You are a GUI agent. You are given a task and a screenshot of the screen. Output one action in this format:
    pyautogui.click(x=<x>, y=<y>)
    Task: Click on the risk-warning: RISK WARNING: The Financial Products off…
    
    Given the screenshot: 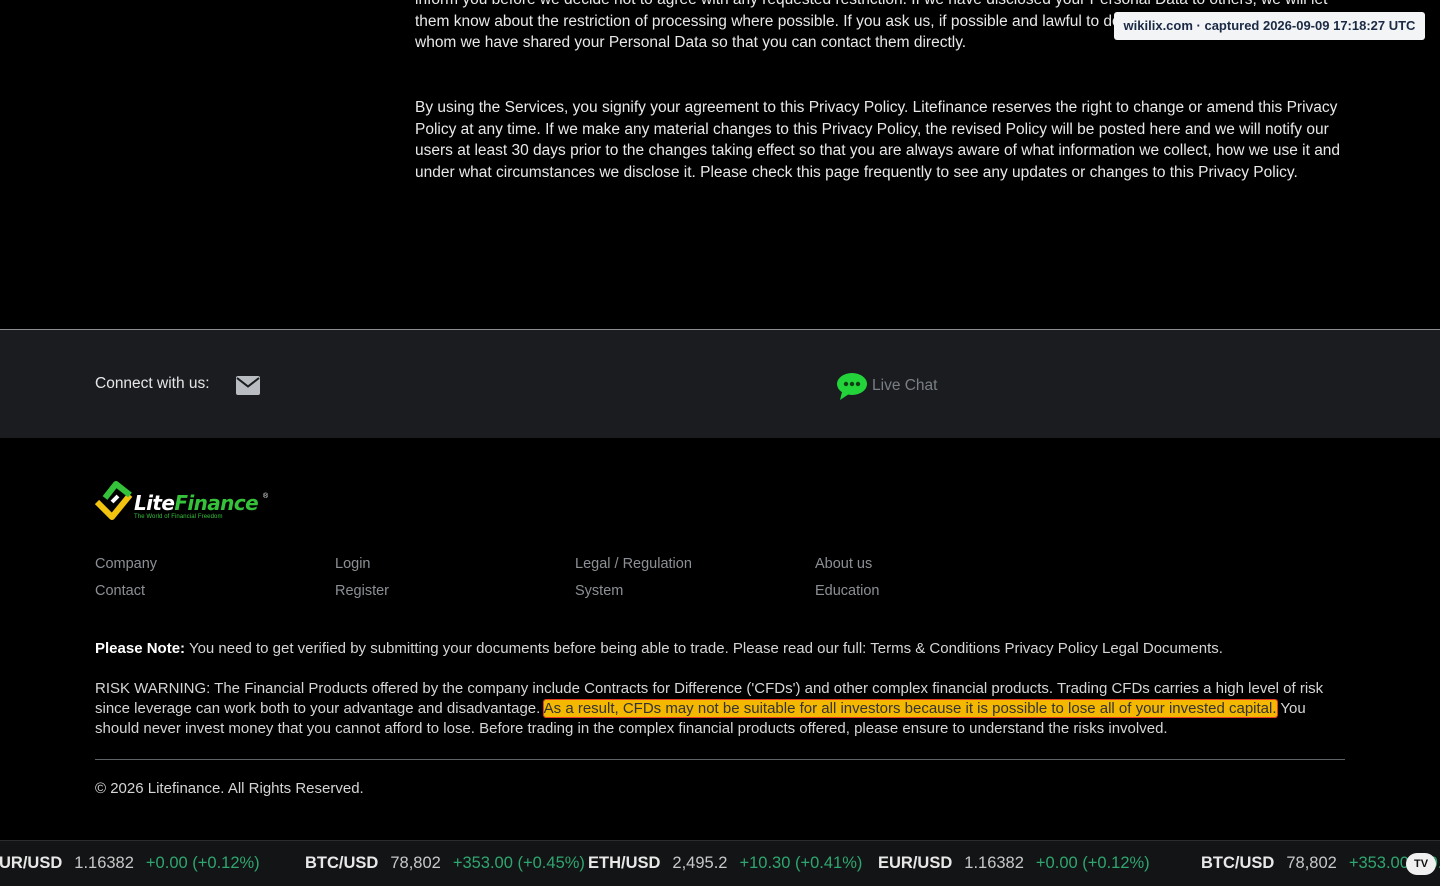 What is the action you would take?
    pyautogui.click(x=722, y=709)
    